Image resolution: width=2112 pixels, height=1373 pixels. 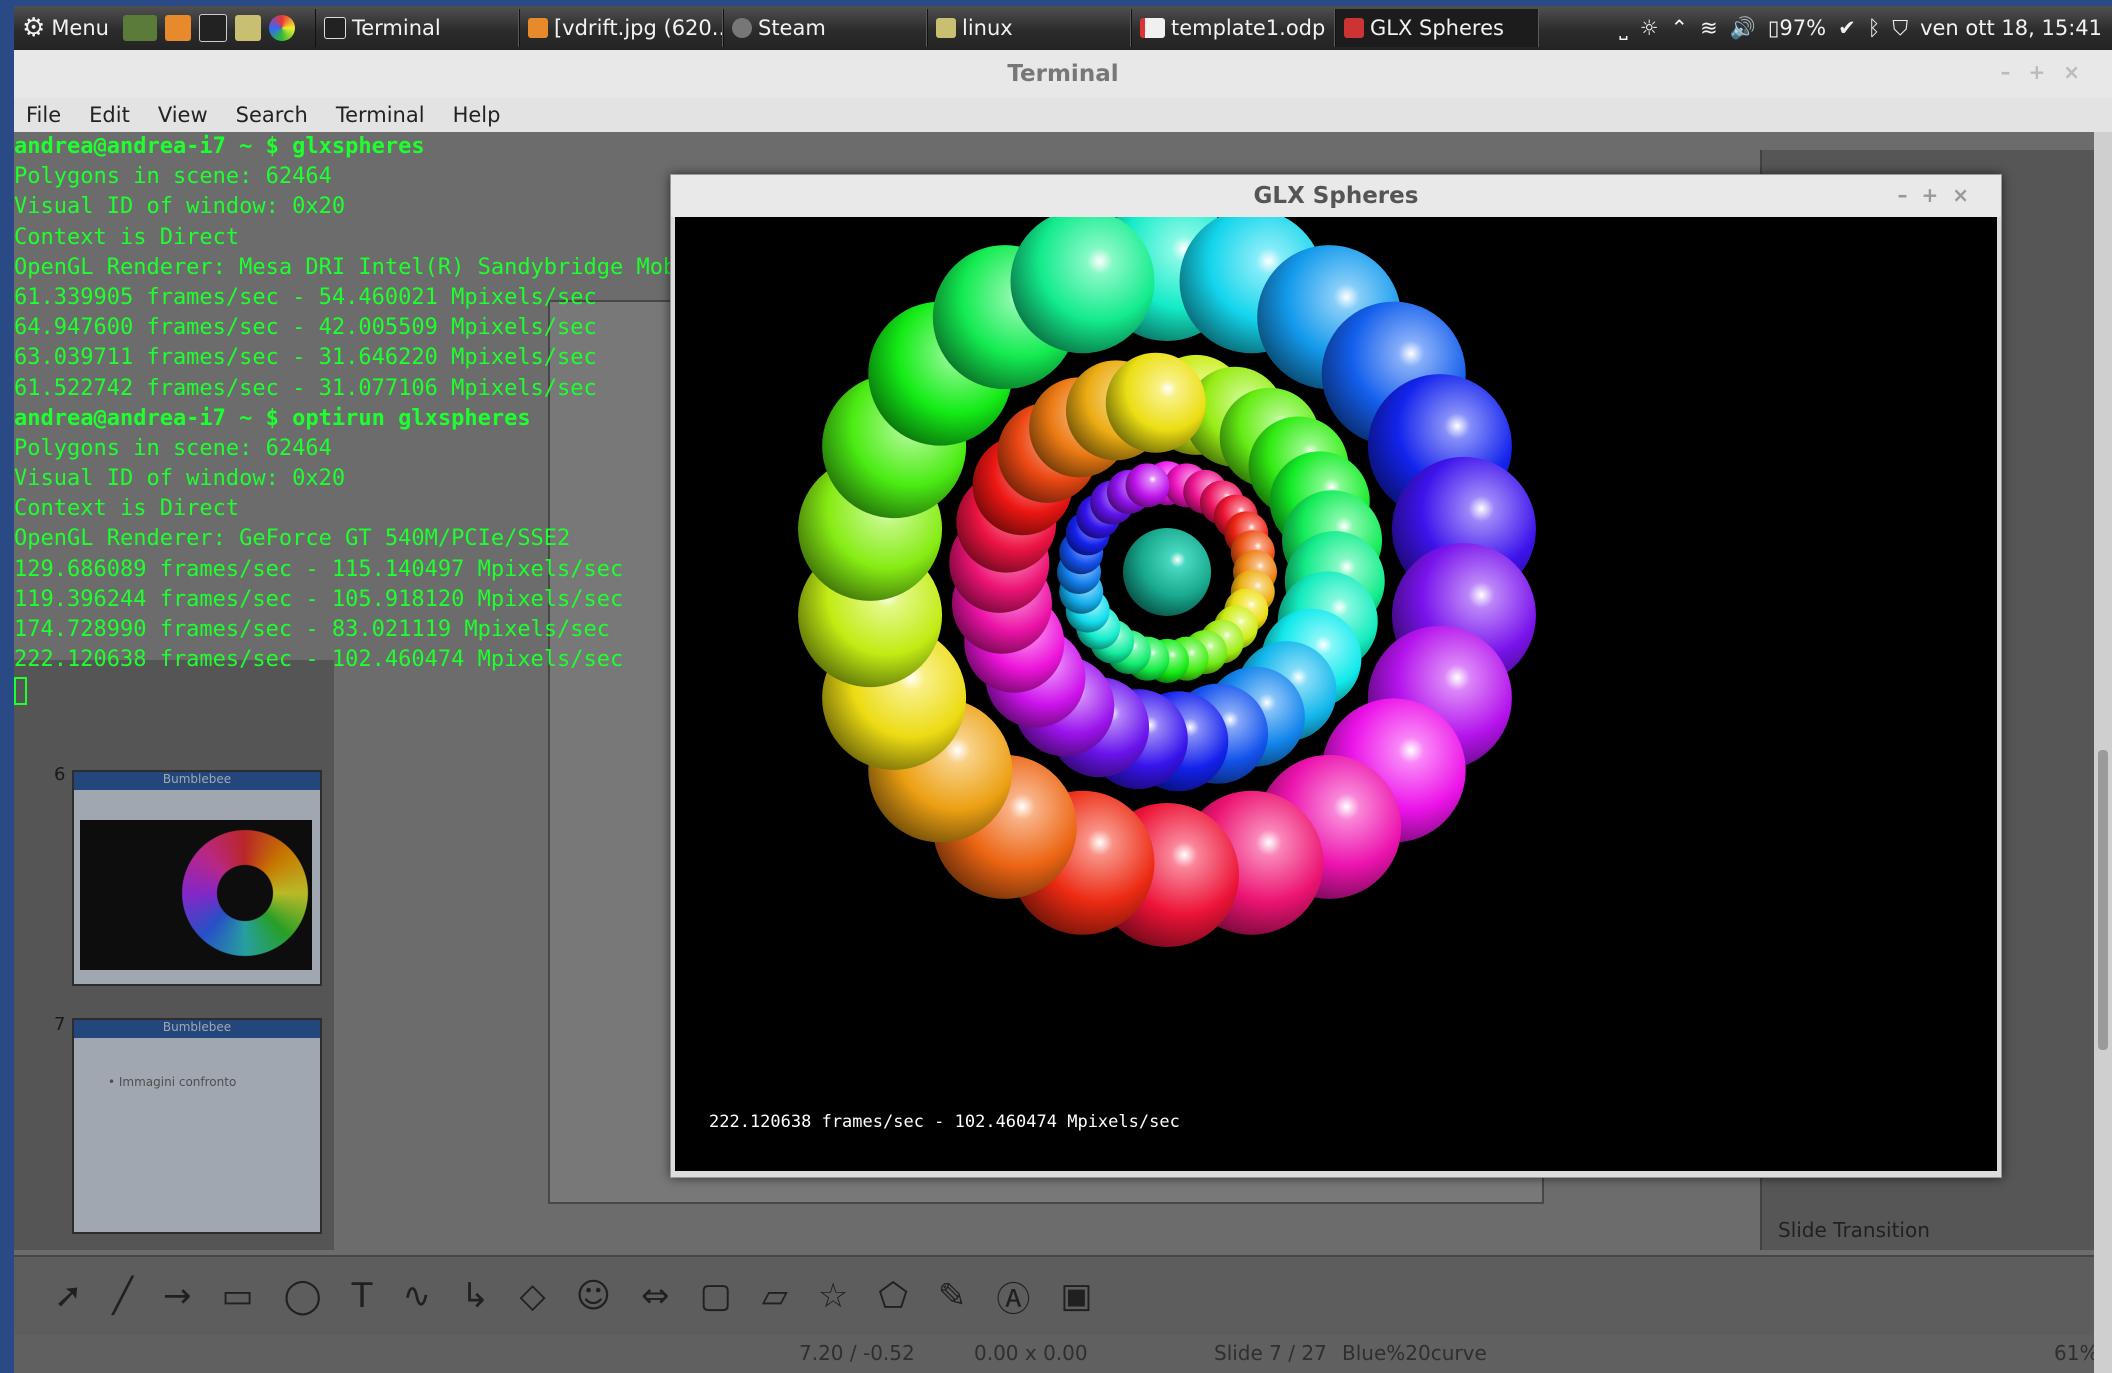 I want to click on impress-document-icon, so click(x=1152, y=28).